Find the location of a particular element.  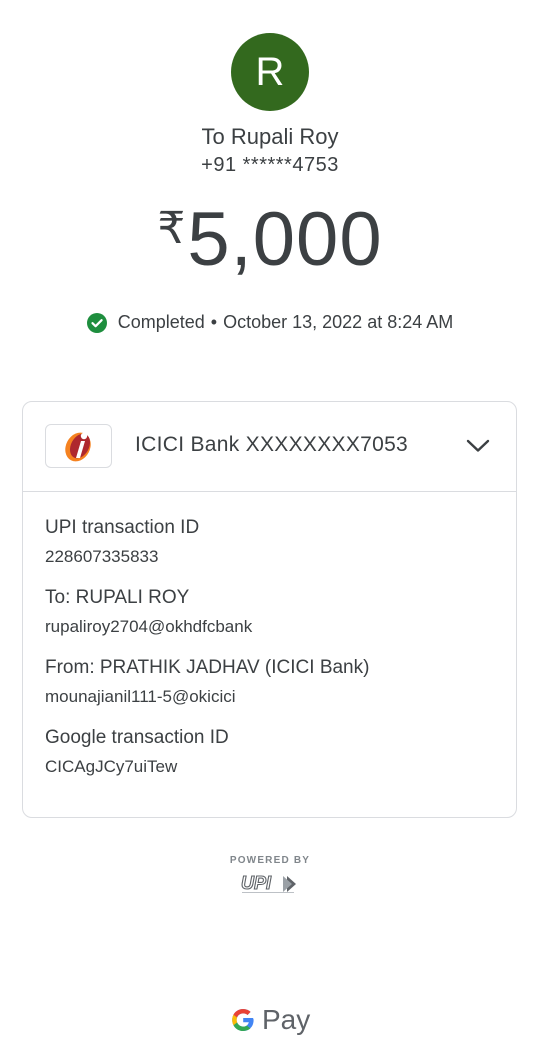

check-circle-icon is located at coordinates (96, 322).